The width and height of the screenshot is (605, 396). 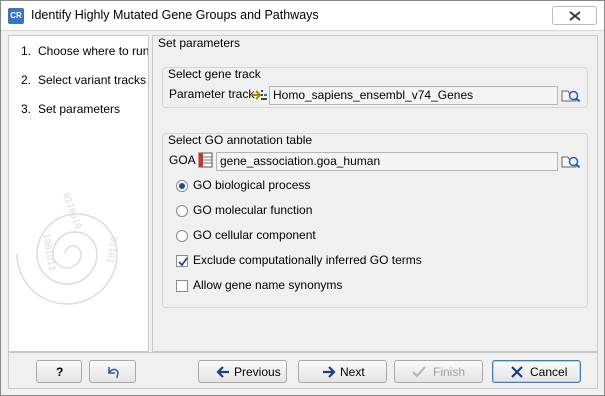 I want to click on parameter-track-label: Parameter track, so click(x=212, y=94).